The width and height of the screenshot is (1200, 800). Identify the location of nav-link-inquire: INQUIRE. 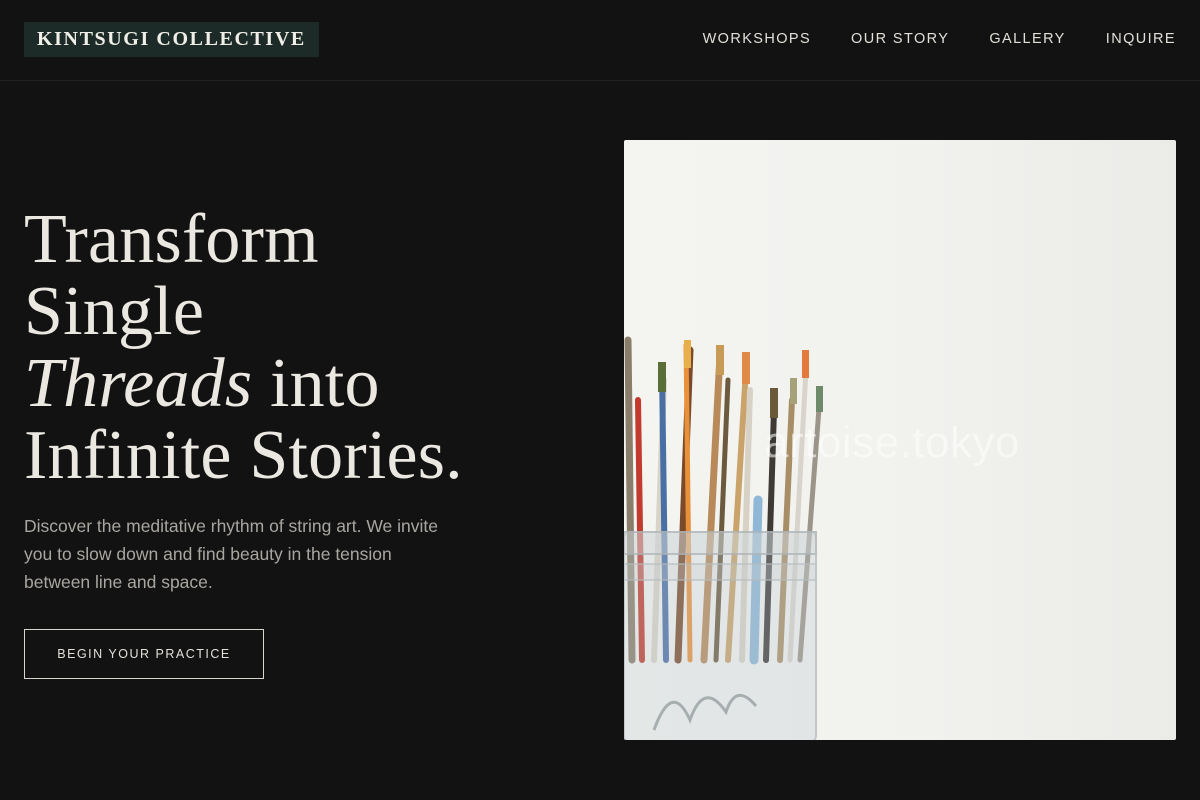
(1141, 39).